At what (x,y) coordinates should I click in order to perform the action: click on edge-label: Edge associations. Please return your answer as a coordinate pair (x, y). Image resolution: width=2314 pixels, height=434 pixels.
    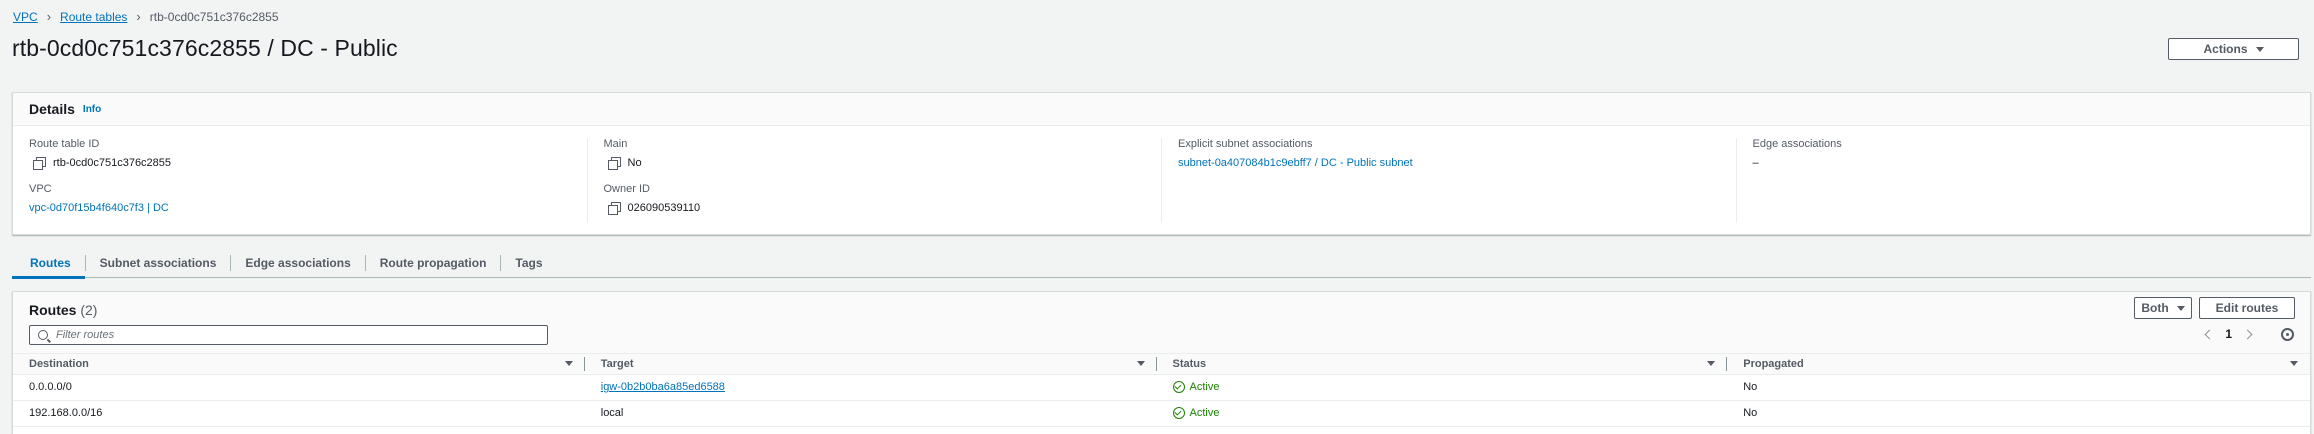
    Looking at the image, I should click on (1797, 144).